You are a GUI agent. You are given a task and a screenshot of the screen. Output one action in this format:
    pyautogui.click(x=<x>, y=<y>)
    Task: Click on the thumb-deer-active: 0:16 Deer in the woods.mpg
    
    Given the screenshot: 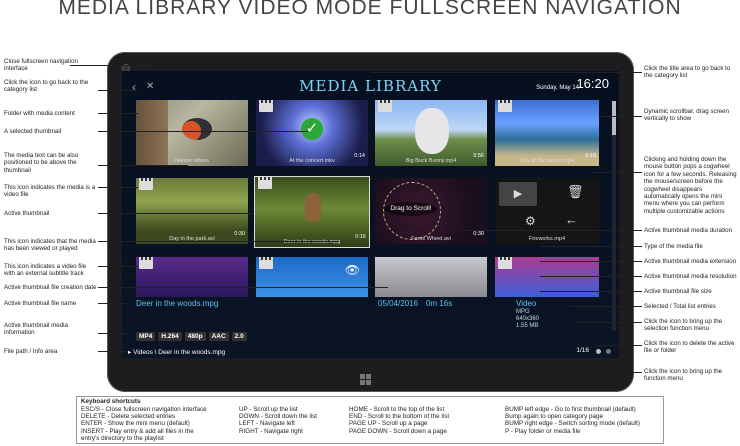 What is the action you would take?
    pyautogui.click(x=312, y=212)
    